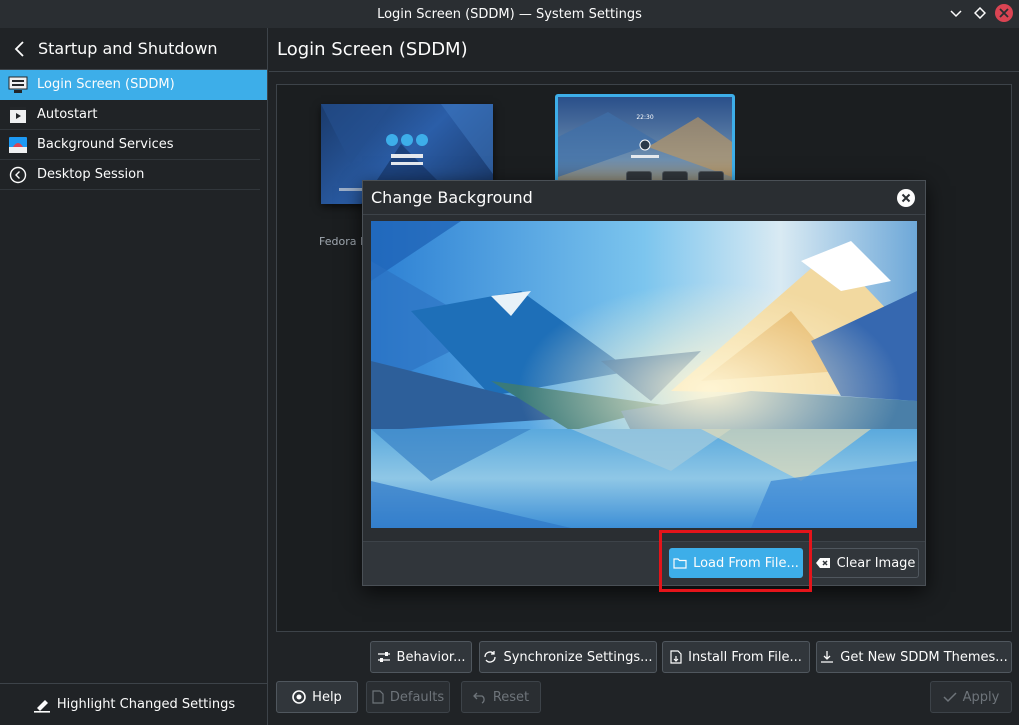 This screenshot has width=1019, height=725. Describe the element at coordinates (735, 561) in the screenshot. I see `annotation-highlight` at that location.